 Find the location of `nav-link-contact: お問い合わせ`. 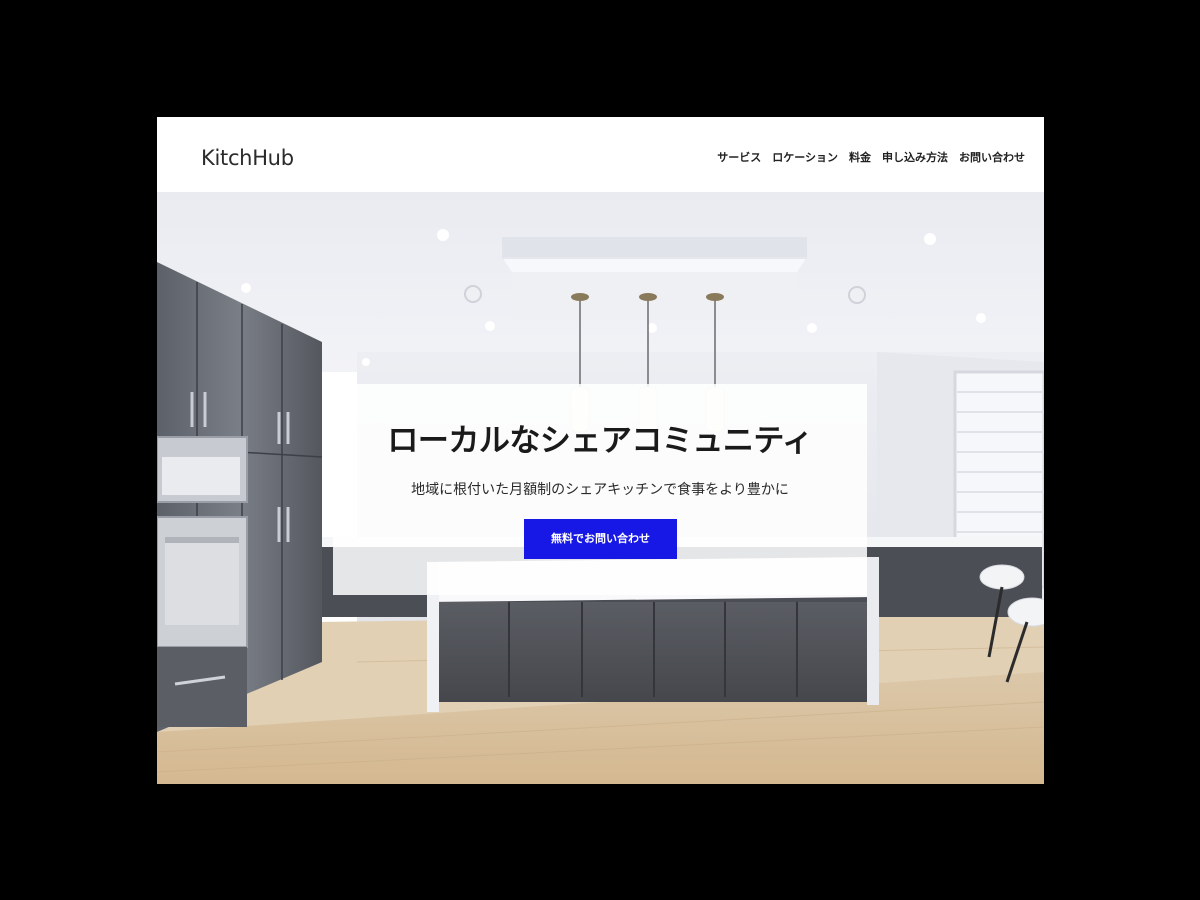

nav-link-contact: お問い合わせ is located at coordinates (992, 158).